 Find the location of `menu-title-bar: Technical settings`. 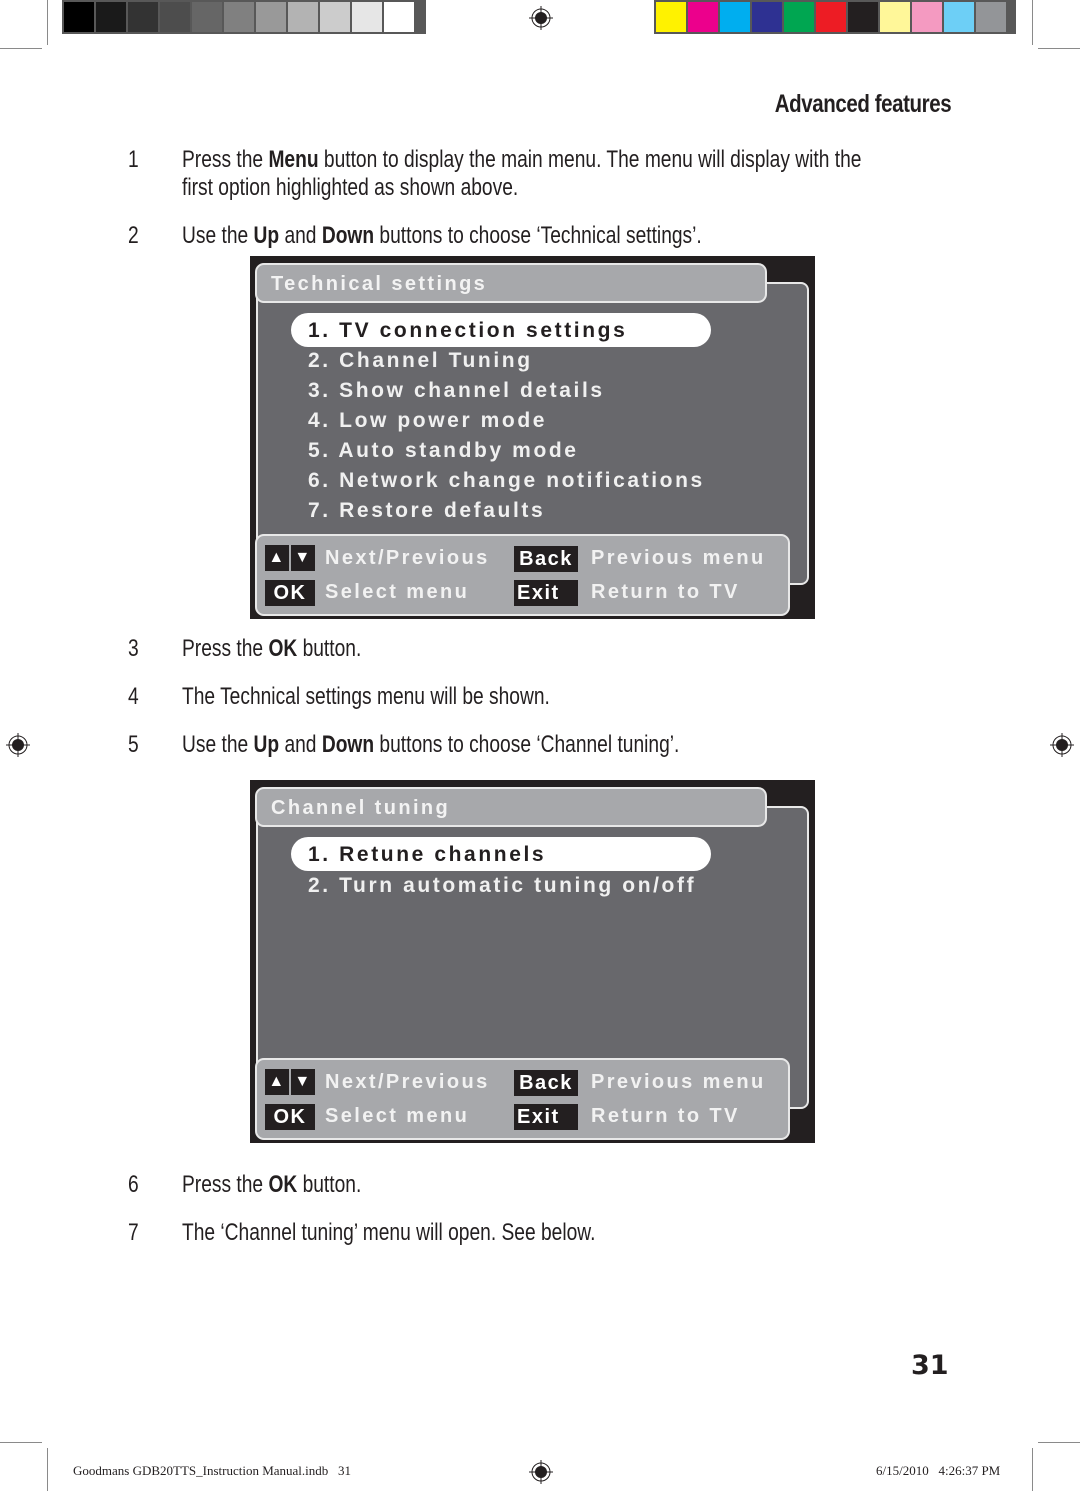

menu-title-bar: Technical settings is located at coordinates (511, 283).